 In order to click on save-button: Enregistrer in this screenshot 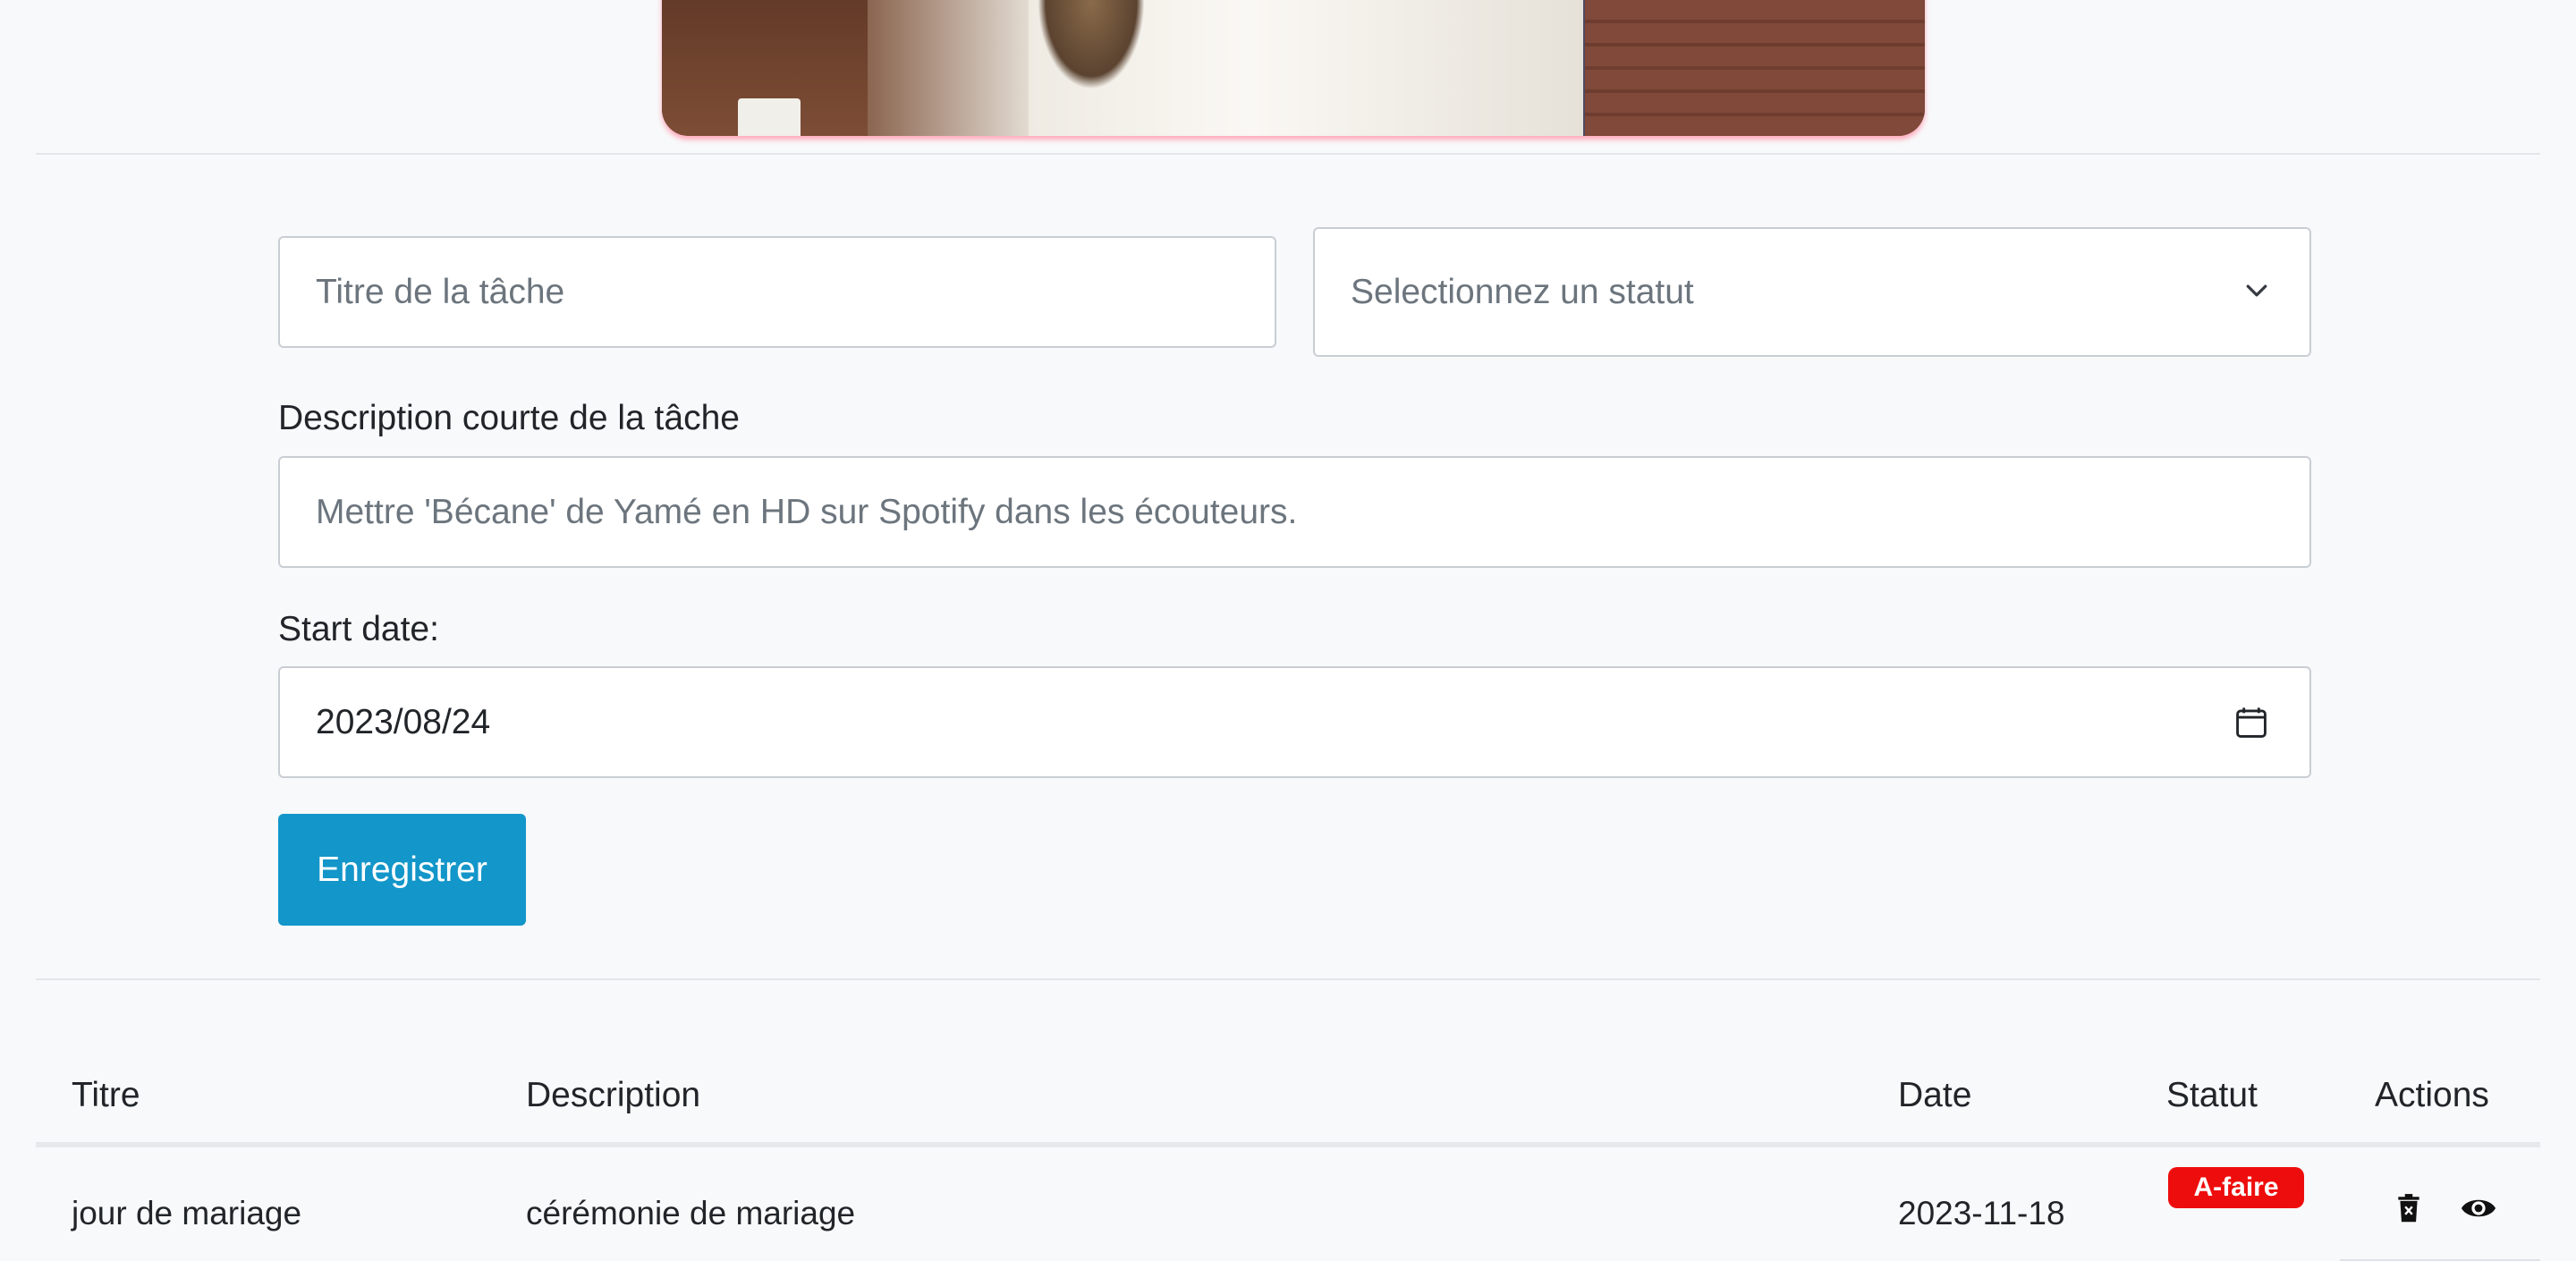, I will do `click(402, 870)`.